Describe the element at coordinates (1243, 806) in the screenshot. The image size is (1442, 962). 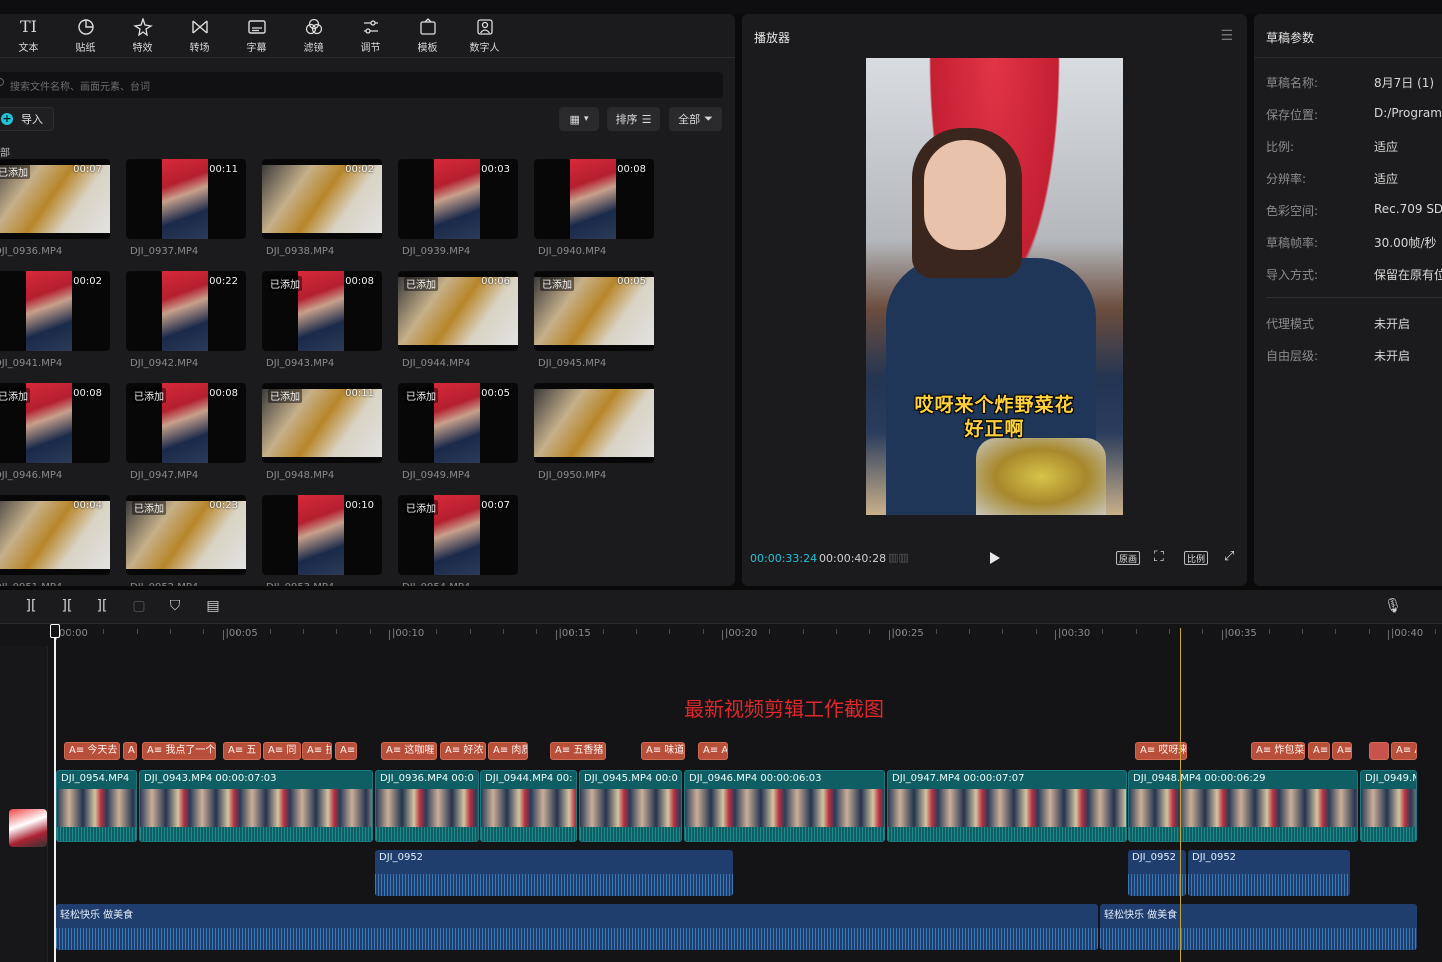
I see `video-clip: DJI_0948.MP4 00:00:06:29` at that location.